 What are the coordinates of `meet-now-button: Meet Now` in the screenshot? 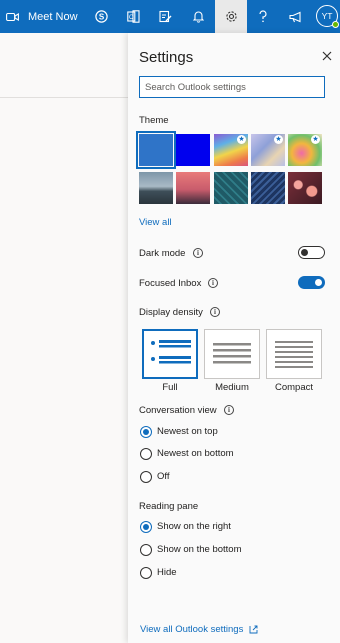 It's located at (45, 16).